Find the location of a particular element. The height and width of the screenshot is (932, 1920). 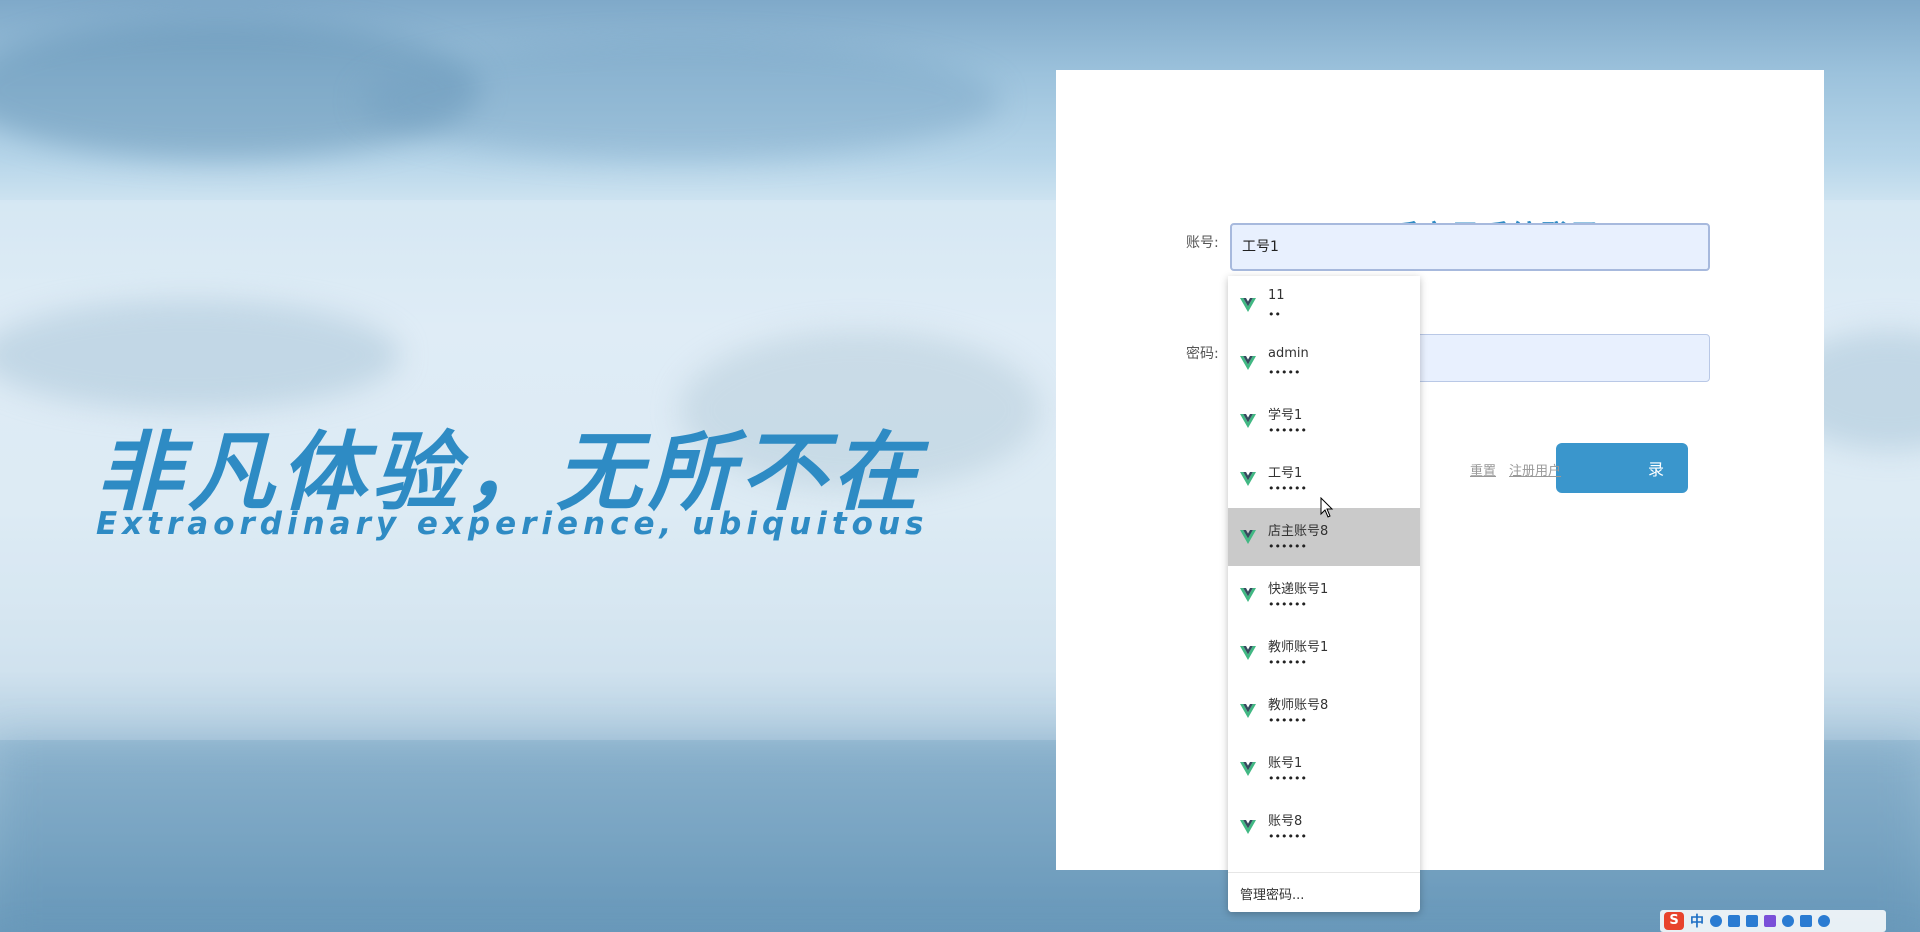

keyboard-icon is located at coordinates (1752, 921).